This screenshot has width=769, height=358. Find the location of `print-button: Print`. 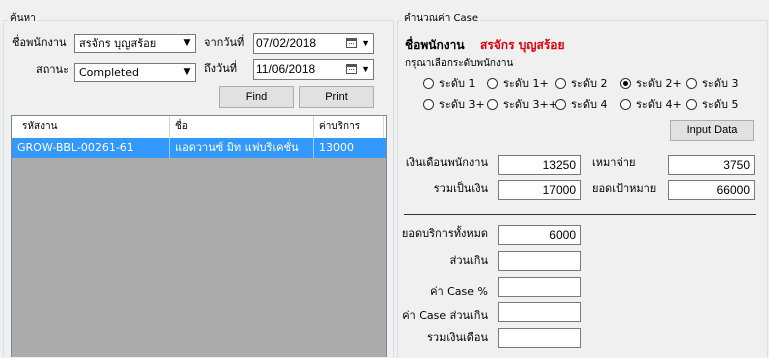

print-button: Print is located at coordinates (336, 97).